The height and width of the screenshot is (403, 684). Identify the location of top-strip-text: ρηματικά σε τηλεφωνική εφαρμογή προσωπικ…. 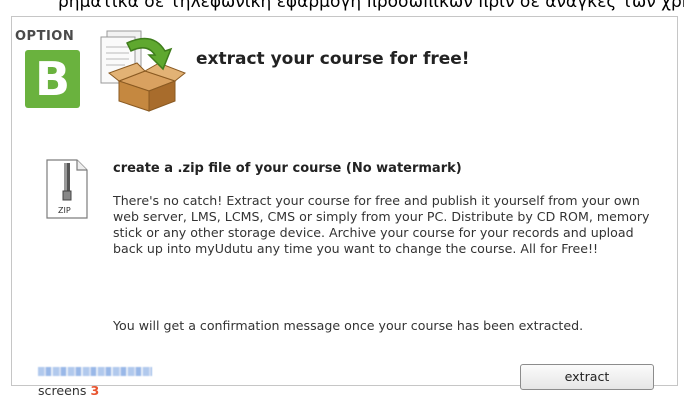
(371, 6).